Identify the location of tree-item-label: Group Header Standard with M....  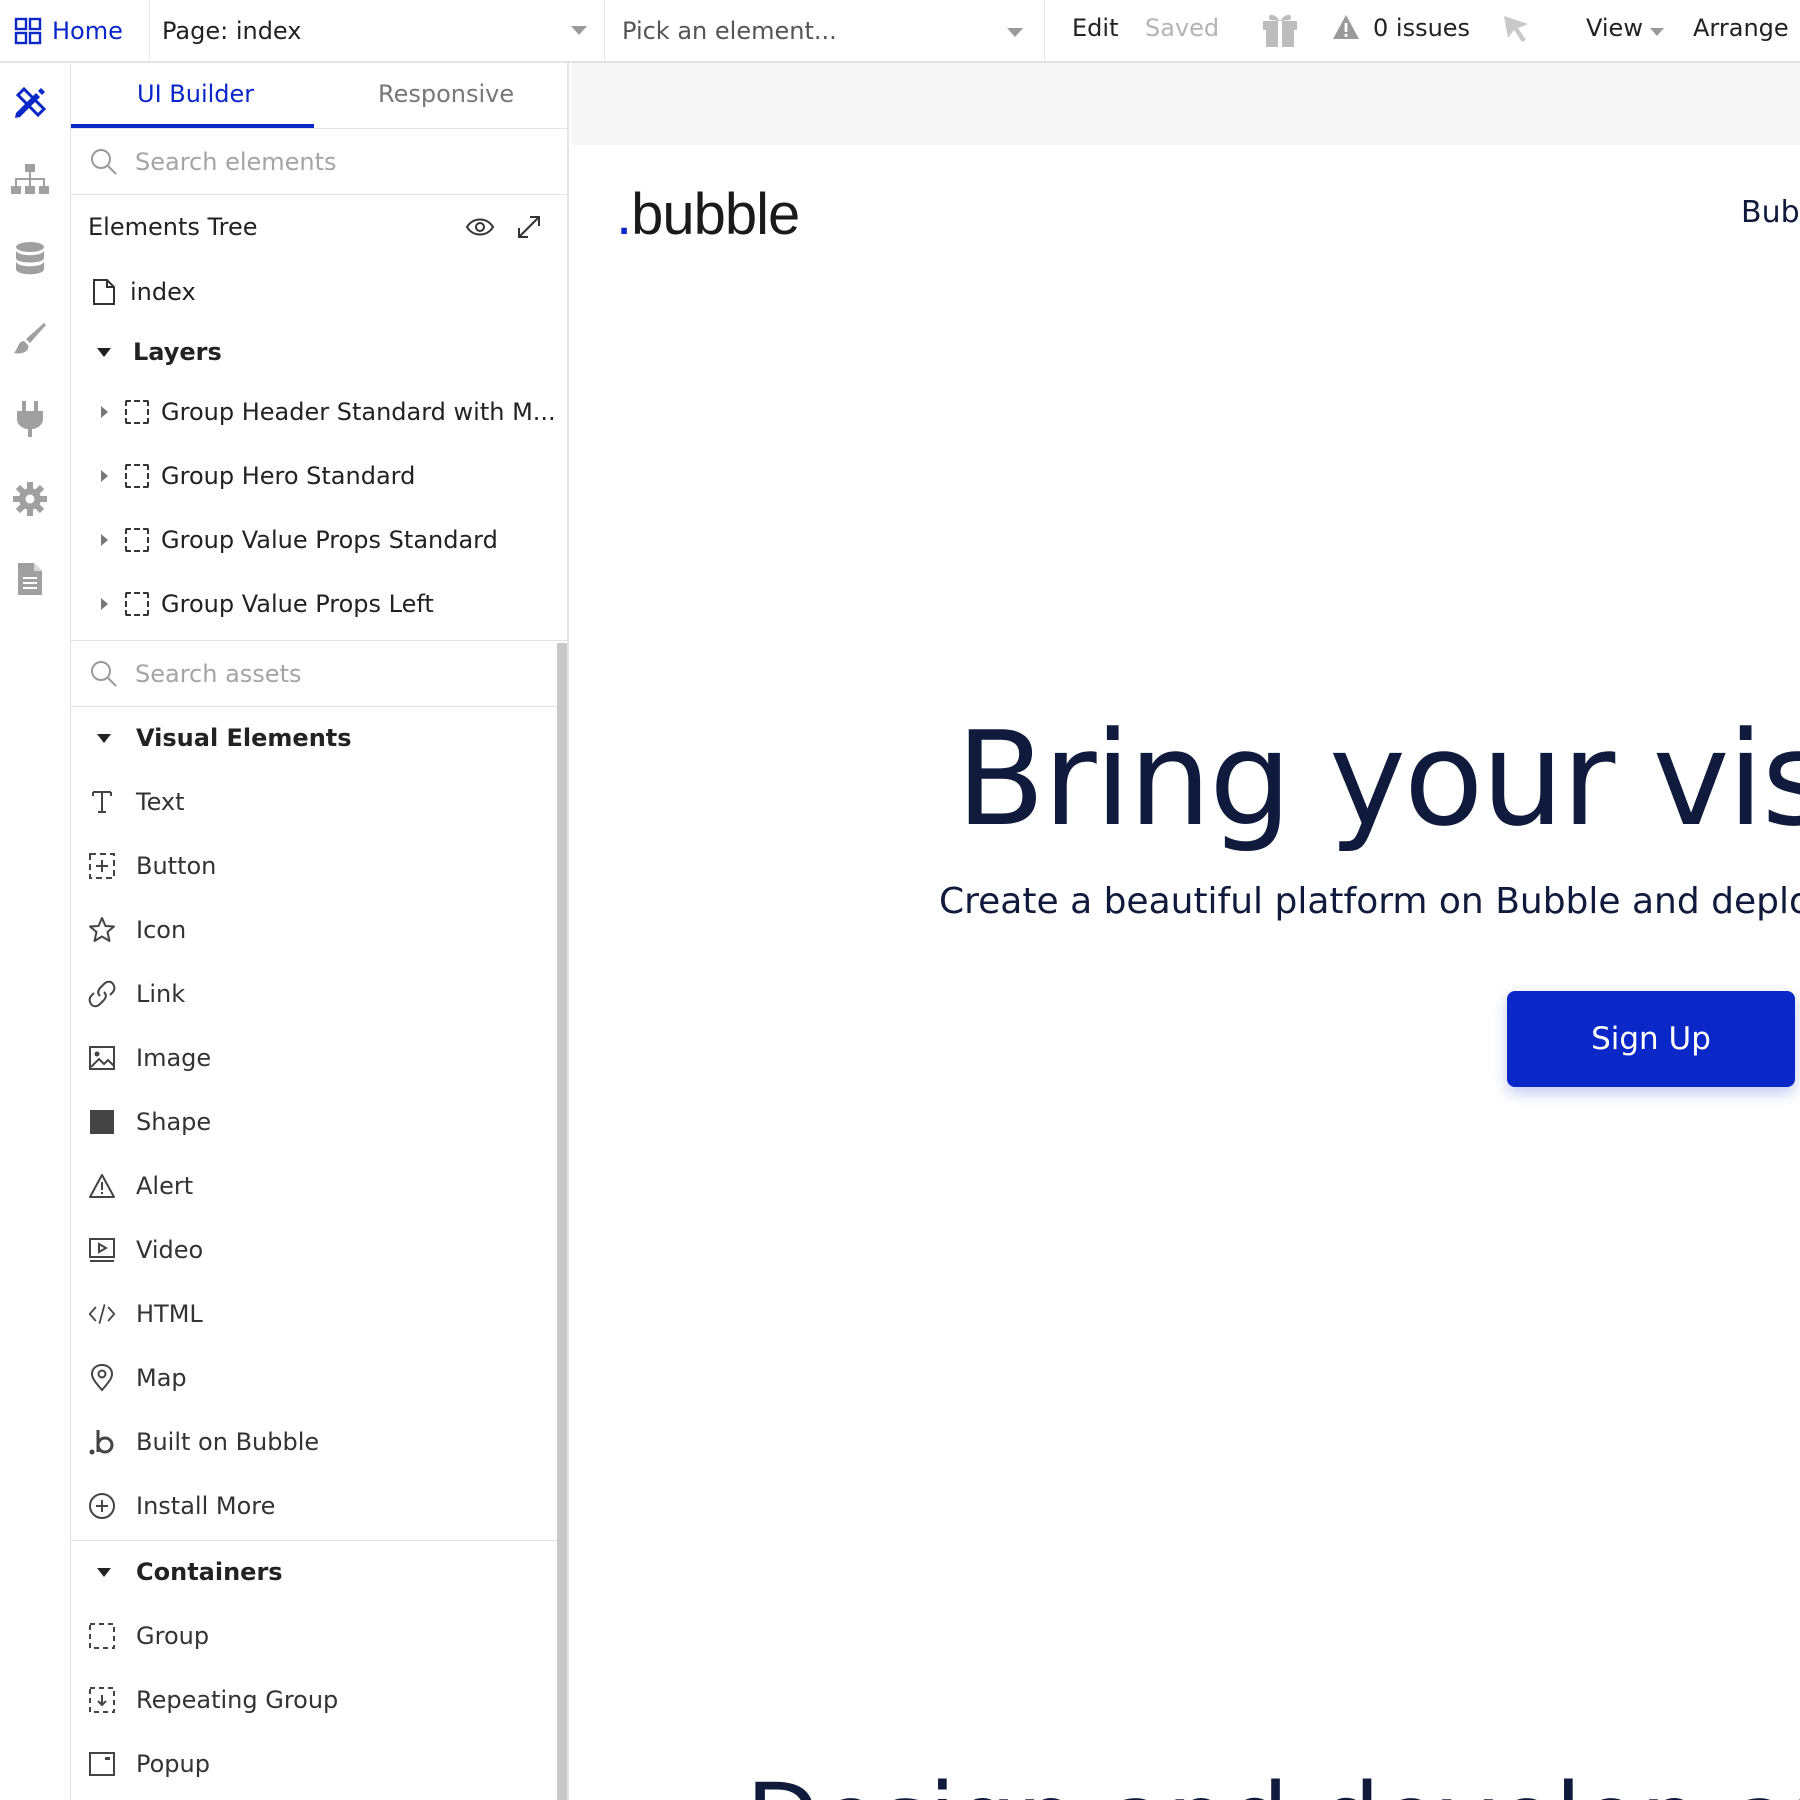
(358, 412).